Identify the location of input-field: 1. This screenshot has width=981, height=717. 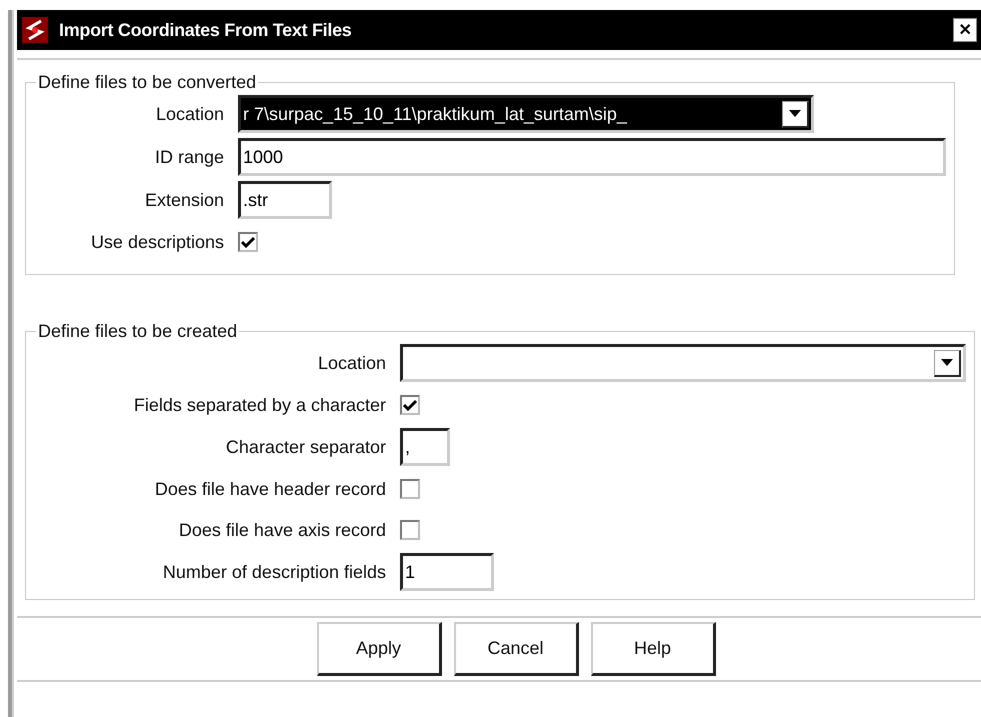
(447, 572).